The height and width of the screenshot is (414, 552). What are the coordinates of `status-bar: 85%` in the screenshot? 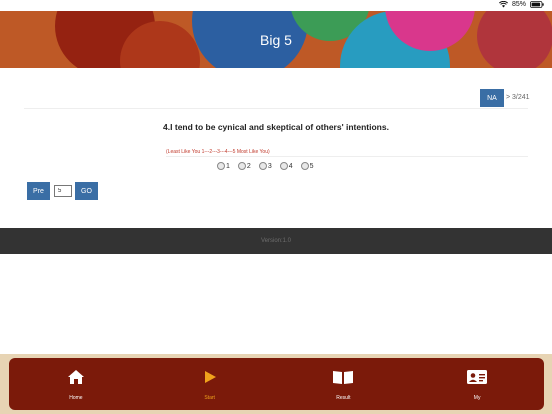 It's located at (276, 5).